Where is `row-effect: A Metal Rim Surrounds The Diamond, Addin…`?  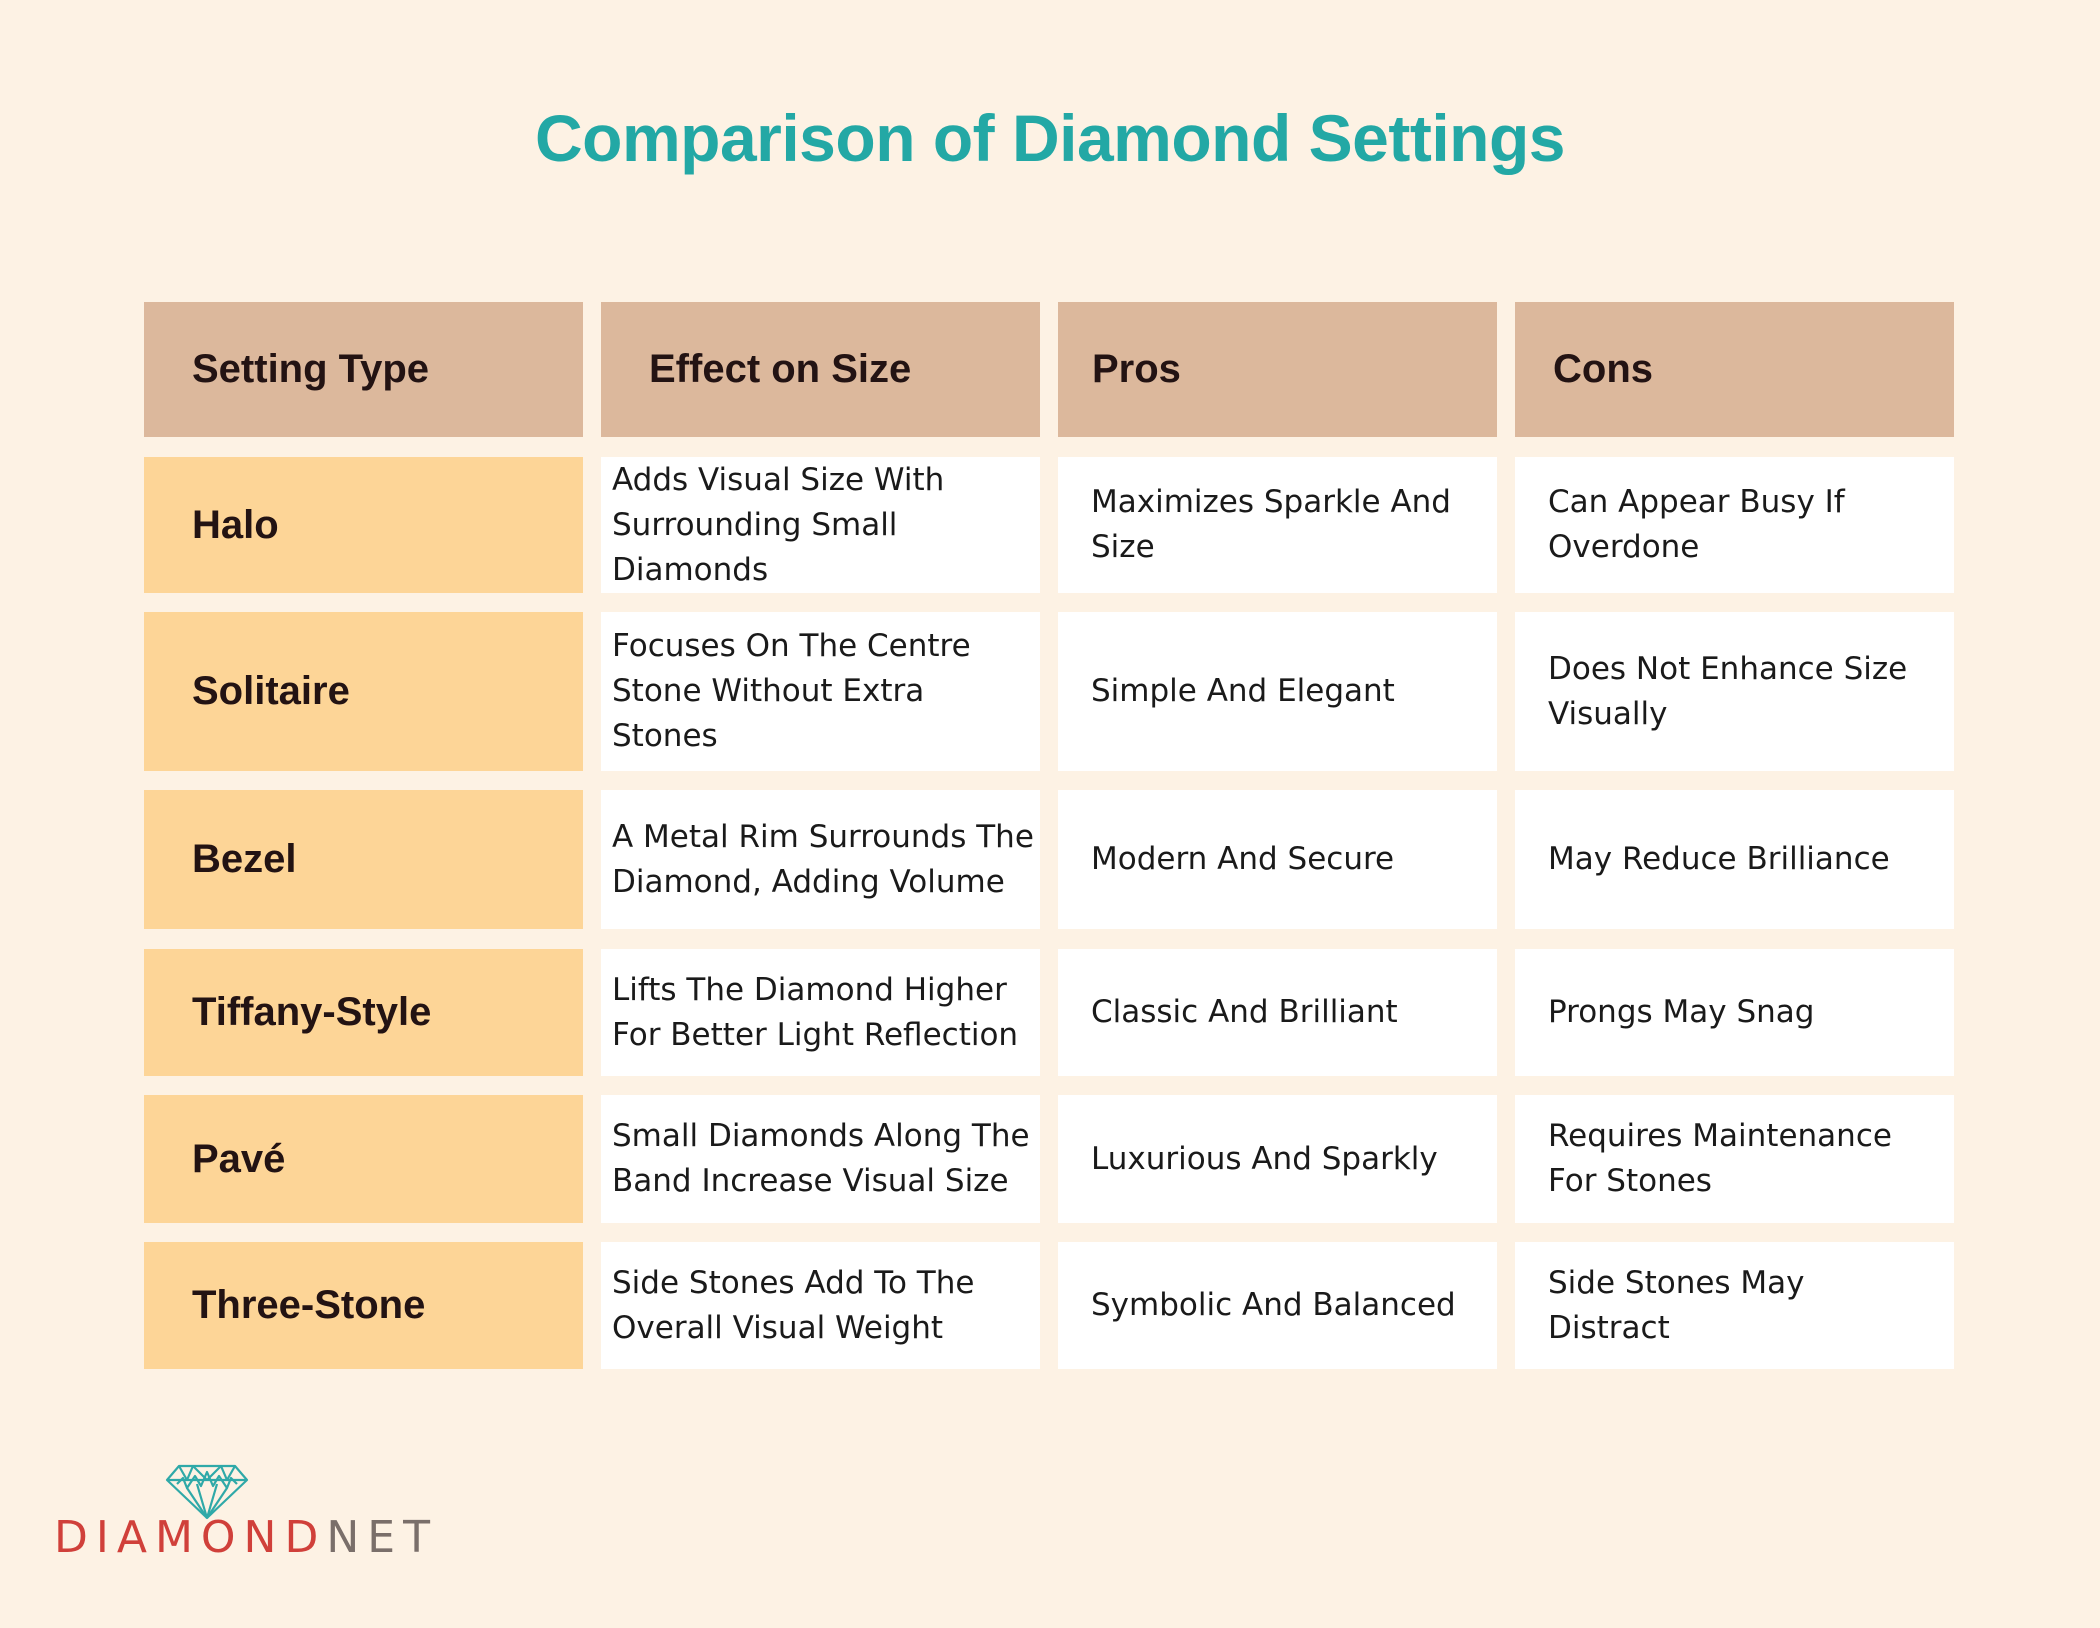 row-effect: A Metal Rim Surrounds The Diamond, Addin… is located at coordinates (820, 859).